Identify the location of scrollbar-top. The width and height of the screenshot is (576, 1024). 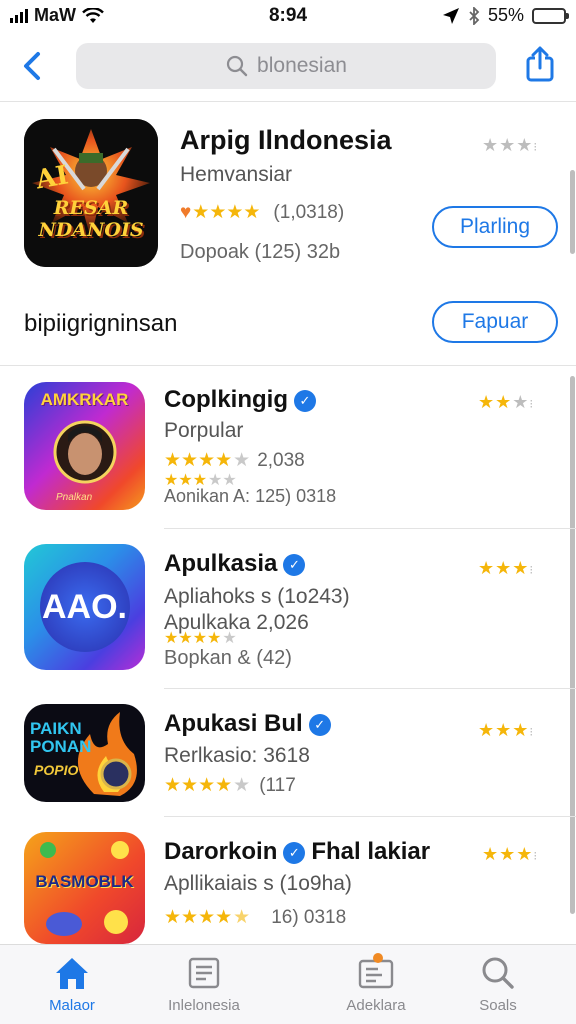
(572, 212).